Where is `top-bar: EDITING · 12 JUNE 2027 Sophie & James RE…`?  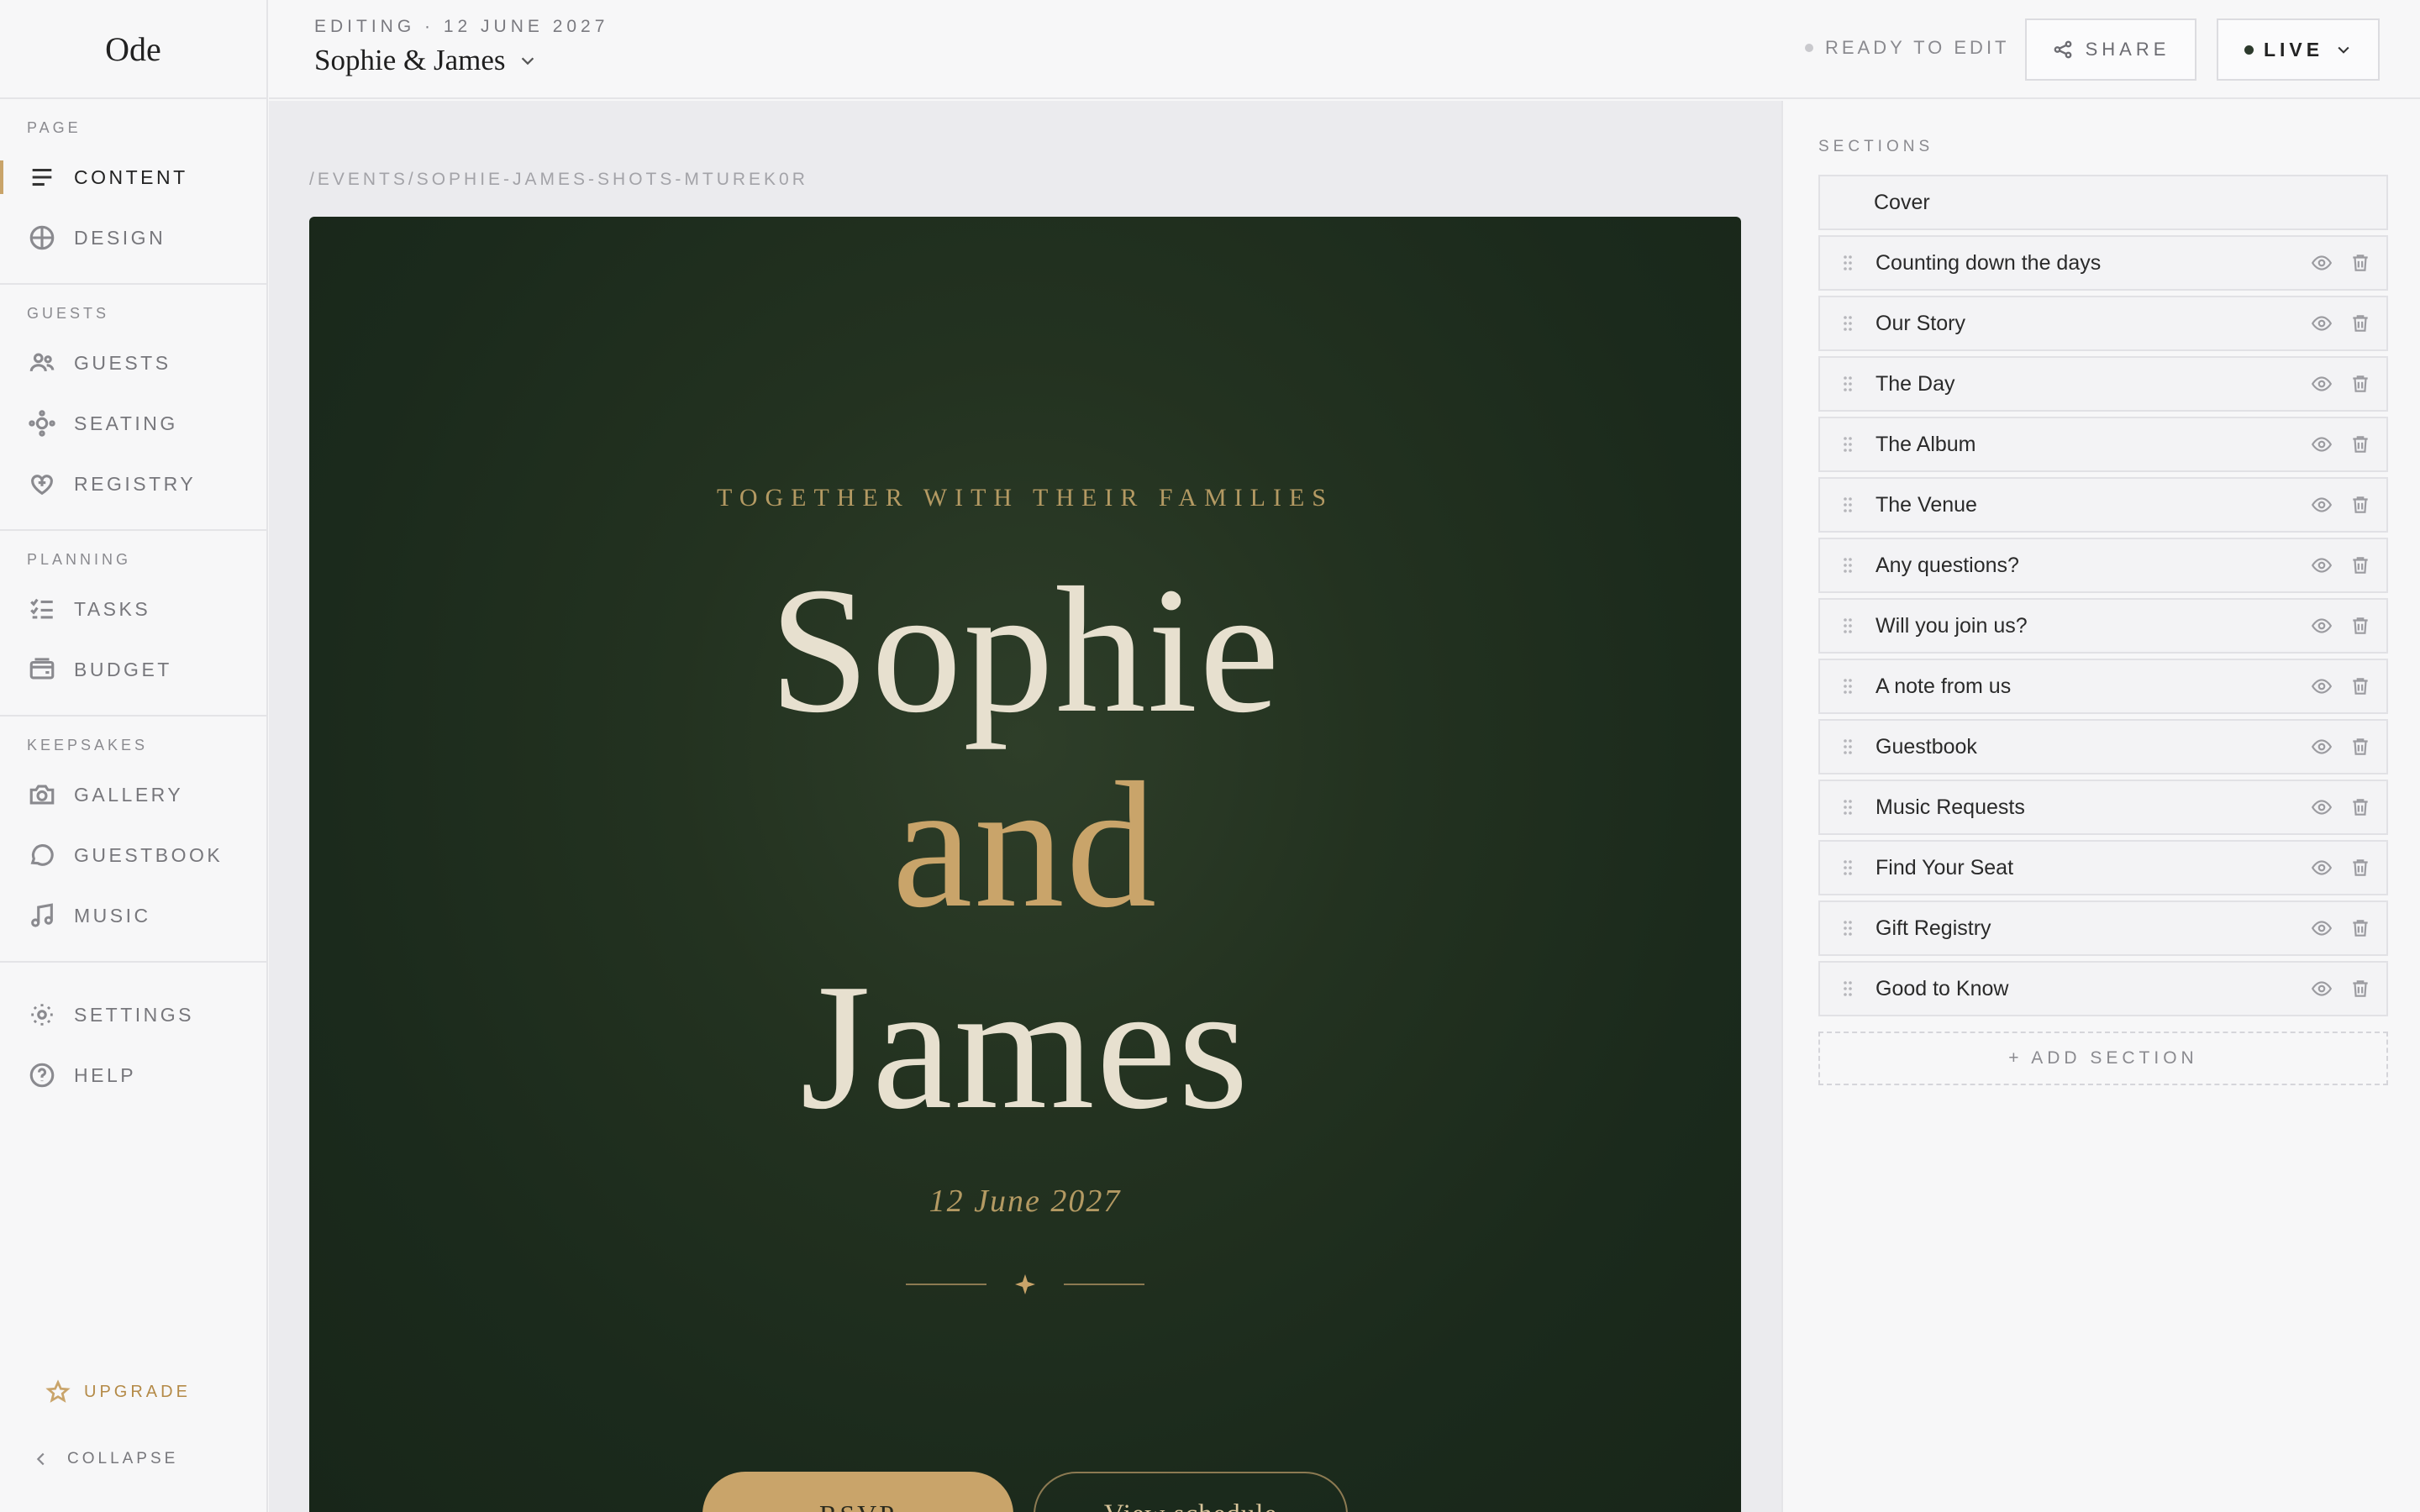 top-bar: EDITING · 12 JUNE 2027 Sophie & James RE… is located at coordinates (1345, 49).